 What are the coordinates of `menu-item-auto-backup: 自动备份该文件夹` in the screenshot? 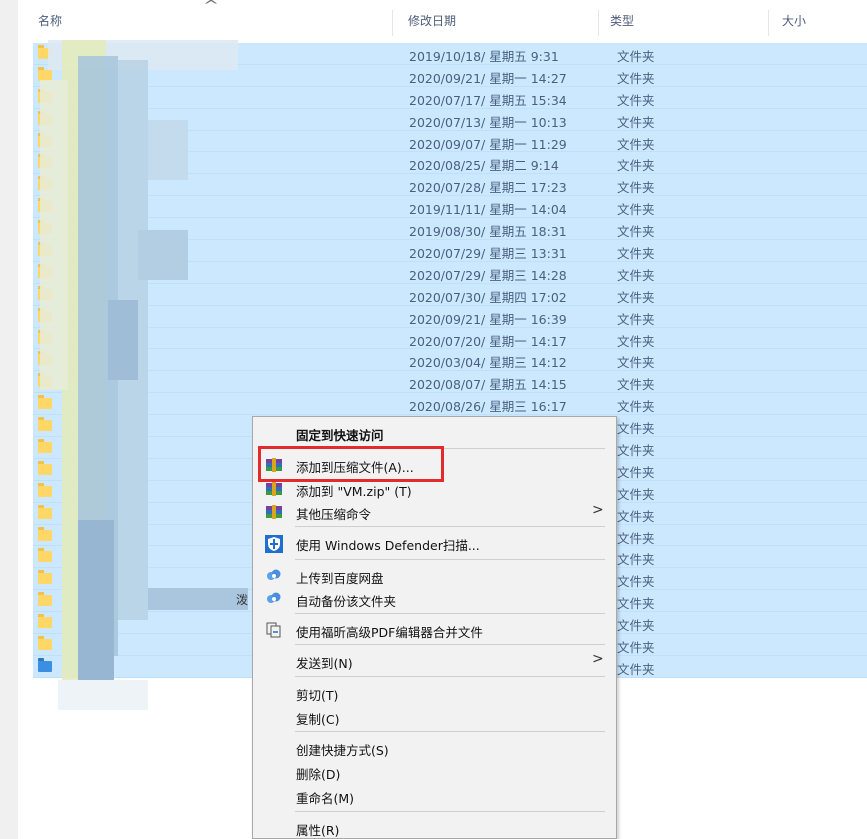 It's located at (434, 599).